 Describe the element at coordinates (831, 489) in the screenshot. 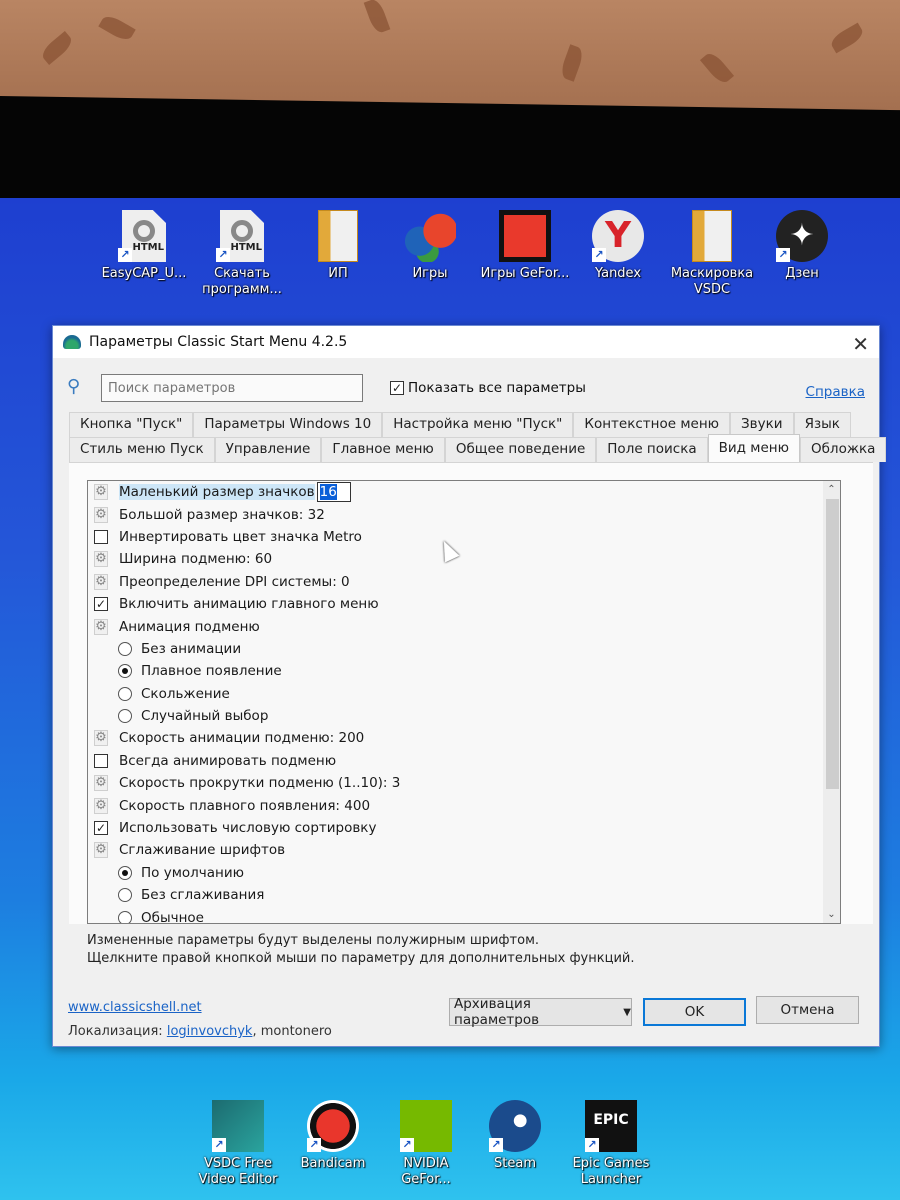

I see `scroll-up-icon: ⌃` at that location.